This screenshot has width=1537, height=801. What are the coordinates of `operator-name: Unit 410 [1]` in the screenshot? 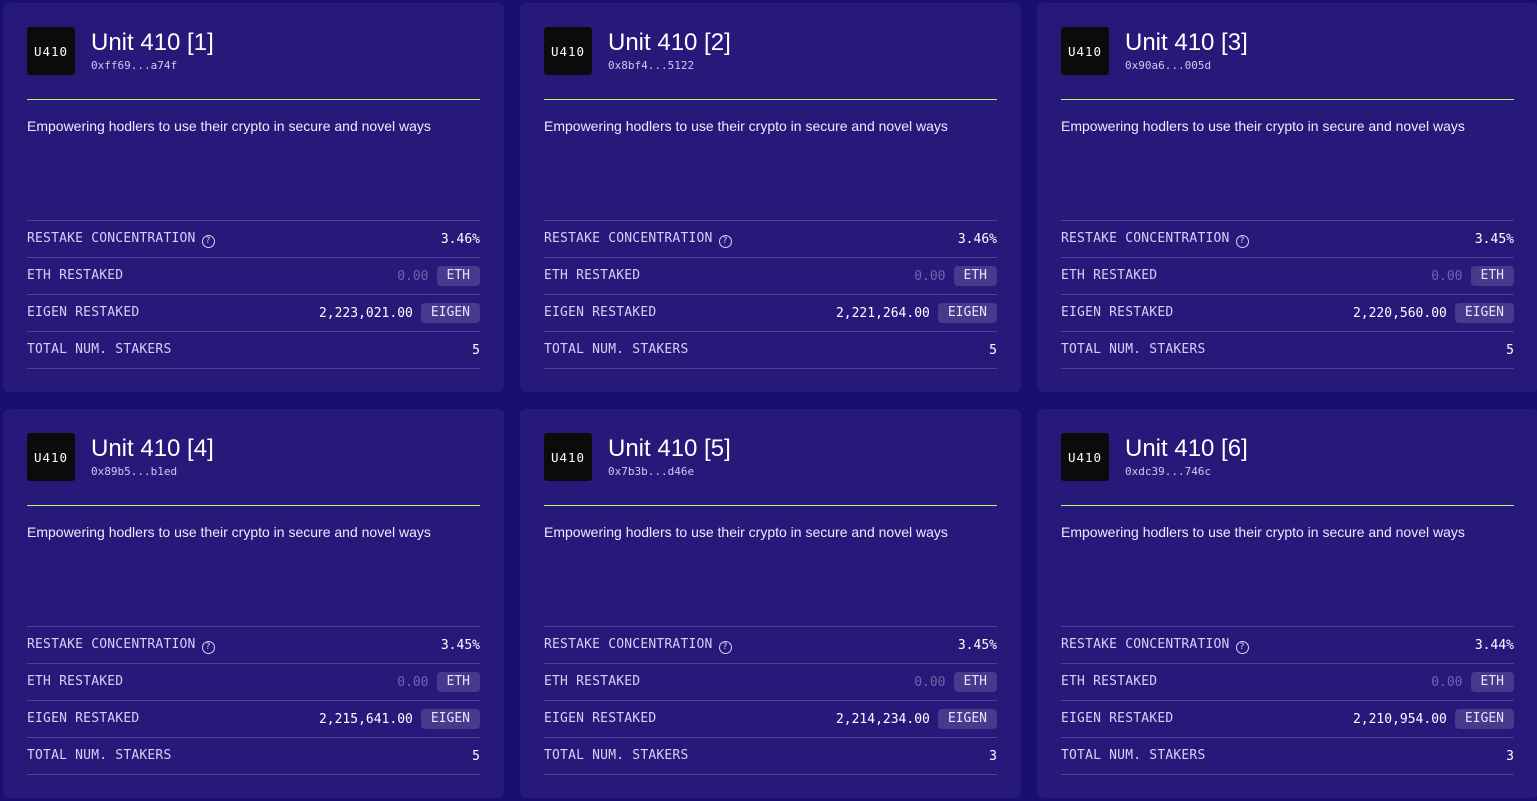 It's located at (152, 43).